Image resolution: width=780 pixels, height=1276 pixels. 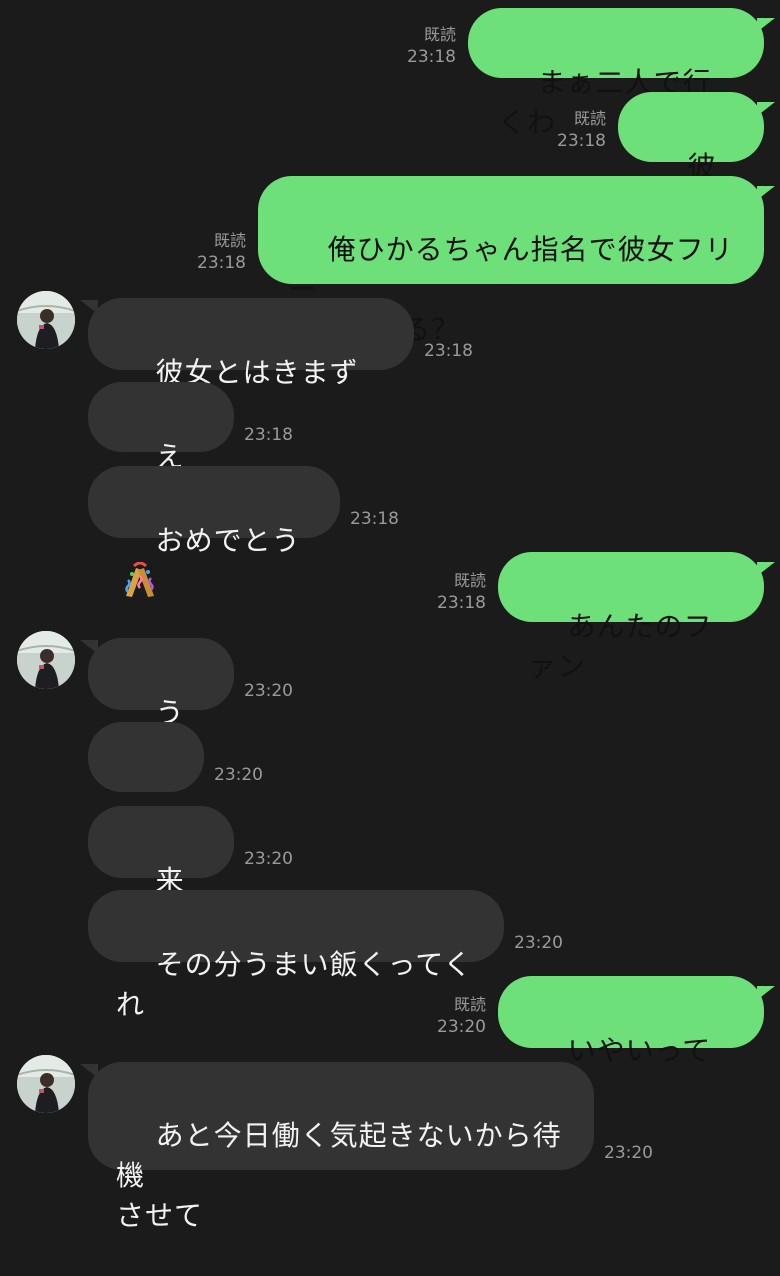 What do you see at coordinates (454, 1016) in the screenshot?
I see `message-meta: 既読 23:20` at bounding box center [454, 1016].